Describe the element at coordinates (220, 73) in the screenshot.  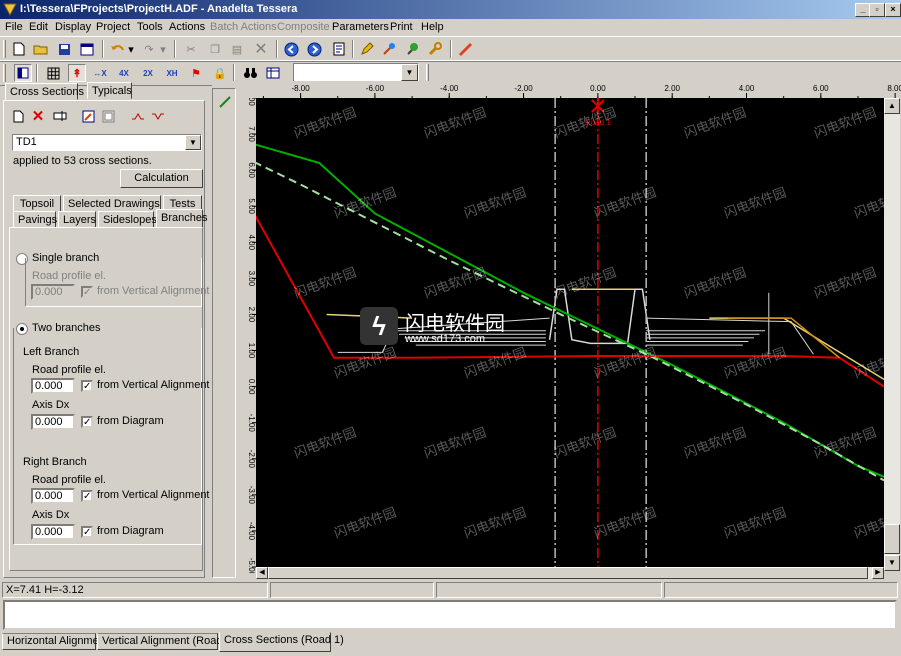
I see `lock-icon: 🔒` at that location.